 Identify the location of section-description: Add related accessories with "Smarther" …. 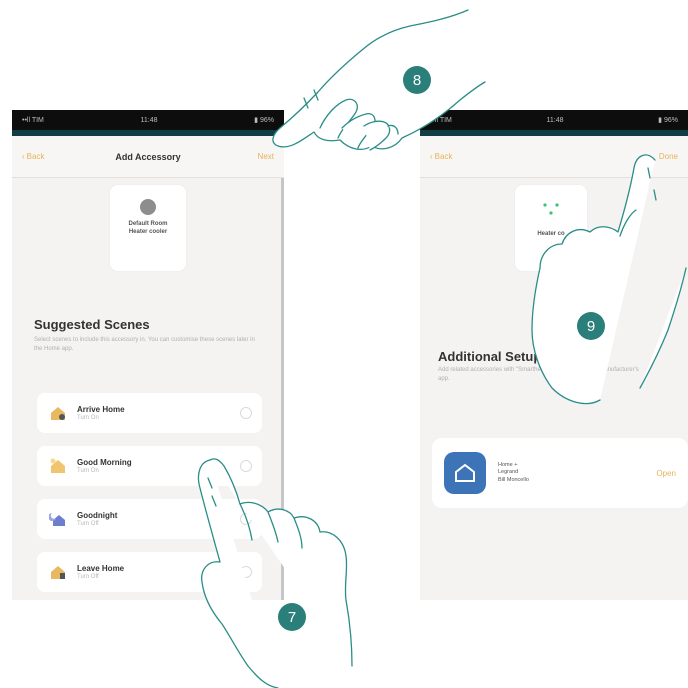
(538, 374).